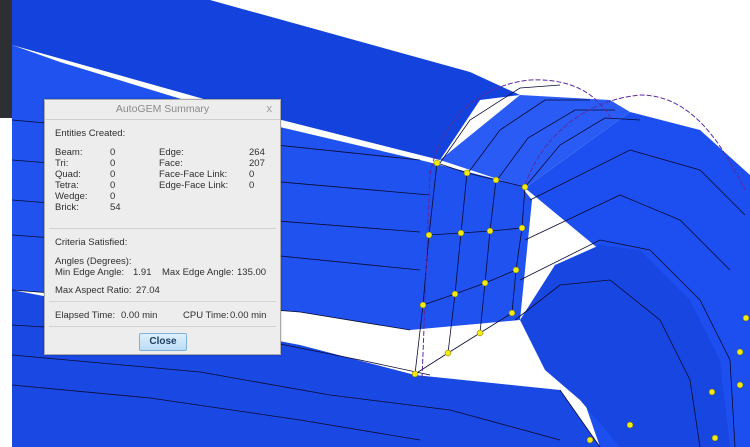 Image resolution: width=750 pixels, height=447 pixels. I want to click on max-aspect-ratio-label: Max Aspect Ratio:, so click(93, 290).